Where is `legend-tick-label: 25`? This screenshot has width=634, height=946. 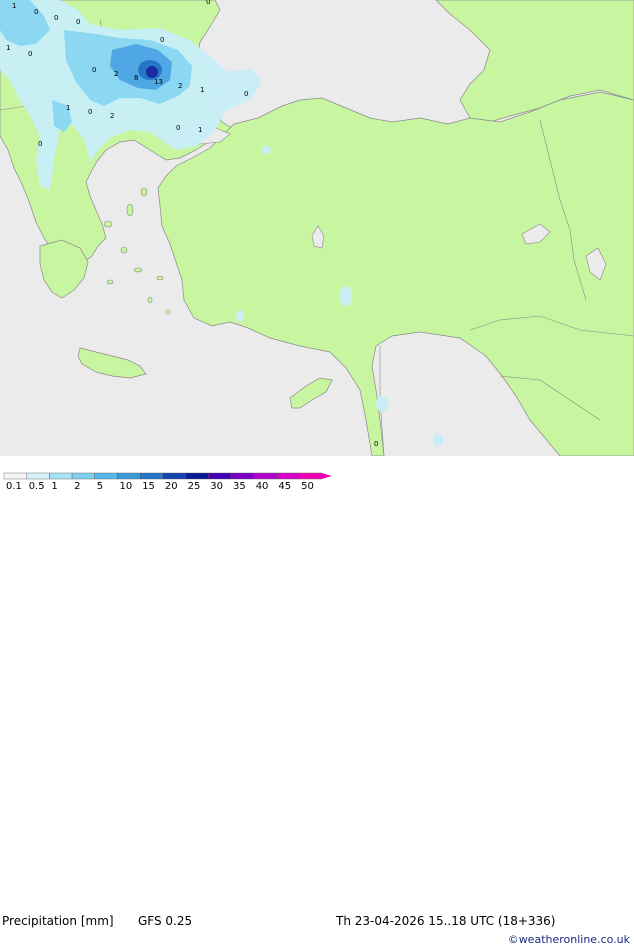
legend-tick-label: 25 is located at coordinates (194, 485).